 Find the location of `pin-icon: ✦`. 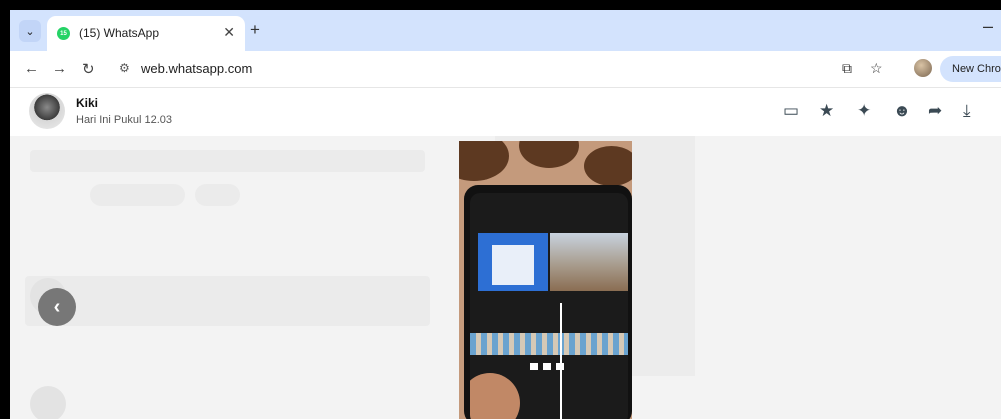

pin-icon: ✦ is located at coordinates (864, 111).